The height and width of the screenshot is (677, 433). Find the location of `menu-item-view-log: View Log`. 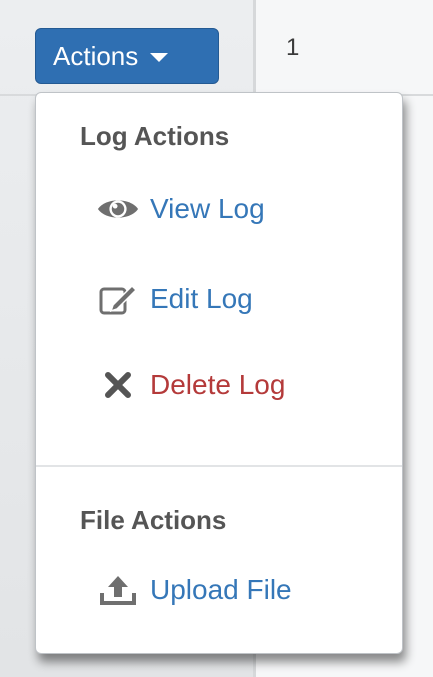

menu-item-view-log: View Log is located at coordinates (180, 209).